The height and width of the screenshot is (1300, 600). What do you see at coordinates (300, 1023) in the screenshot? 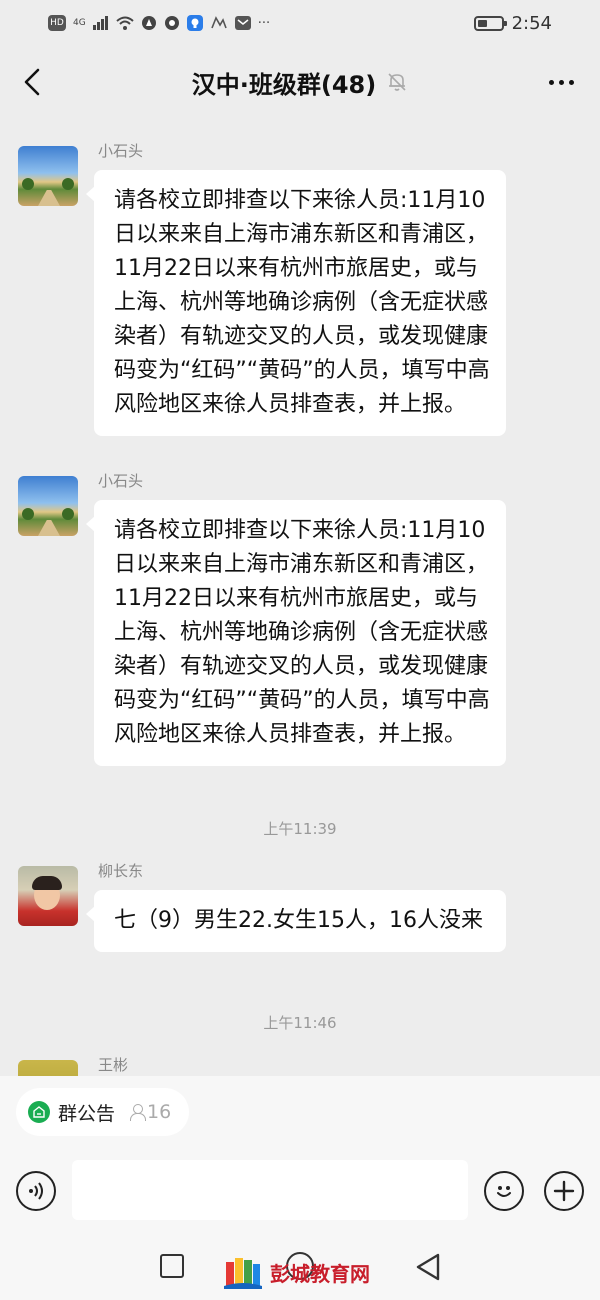
I see `time-separator: 上午11:46` at bounding box center [300, 1023].